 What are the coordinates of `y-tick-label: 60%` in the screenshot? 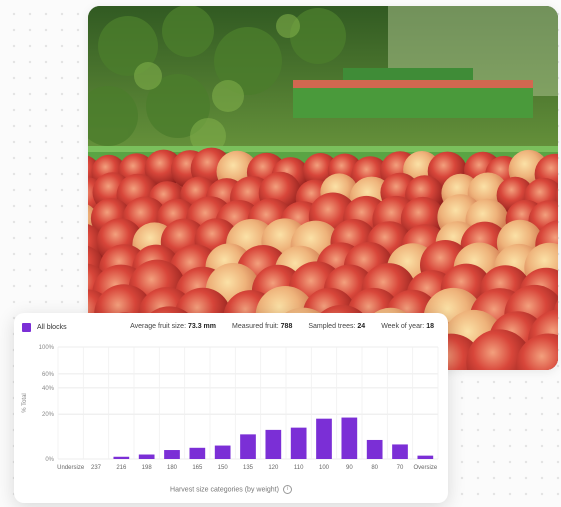 It's located at (48, 375).